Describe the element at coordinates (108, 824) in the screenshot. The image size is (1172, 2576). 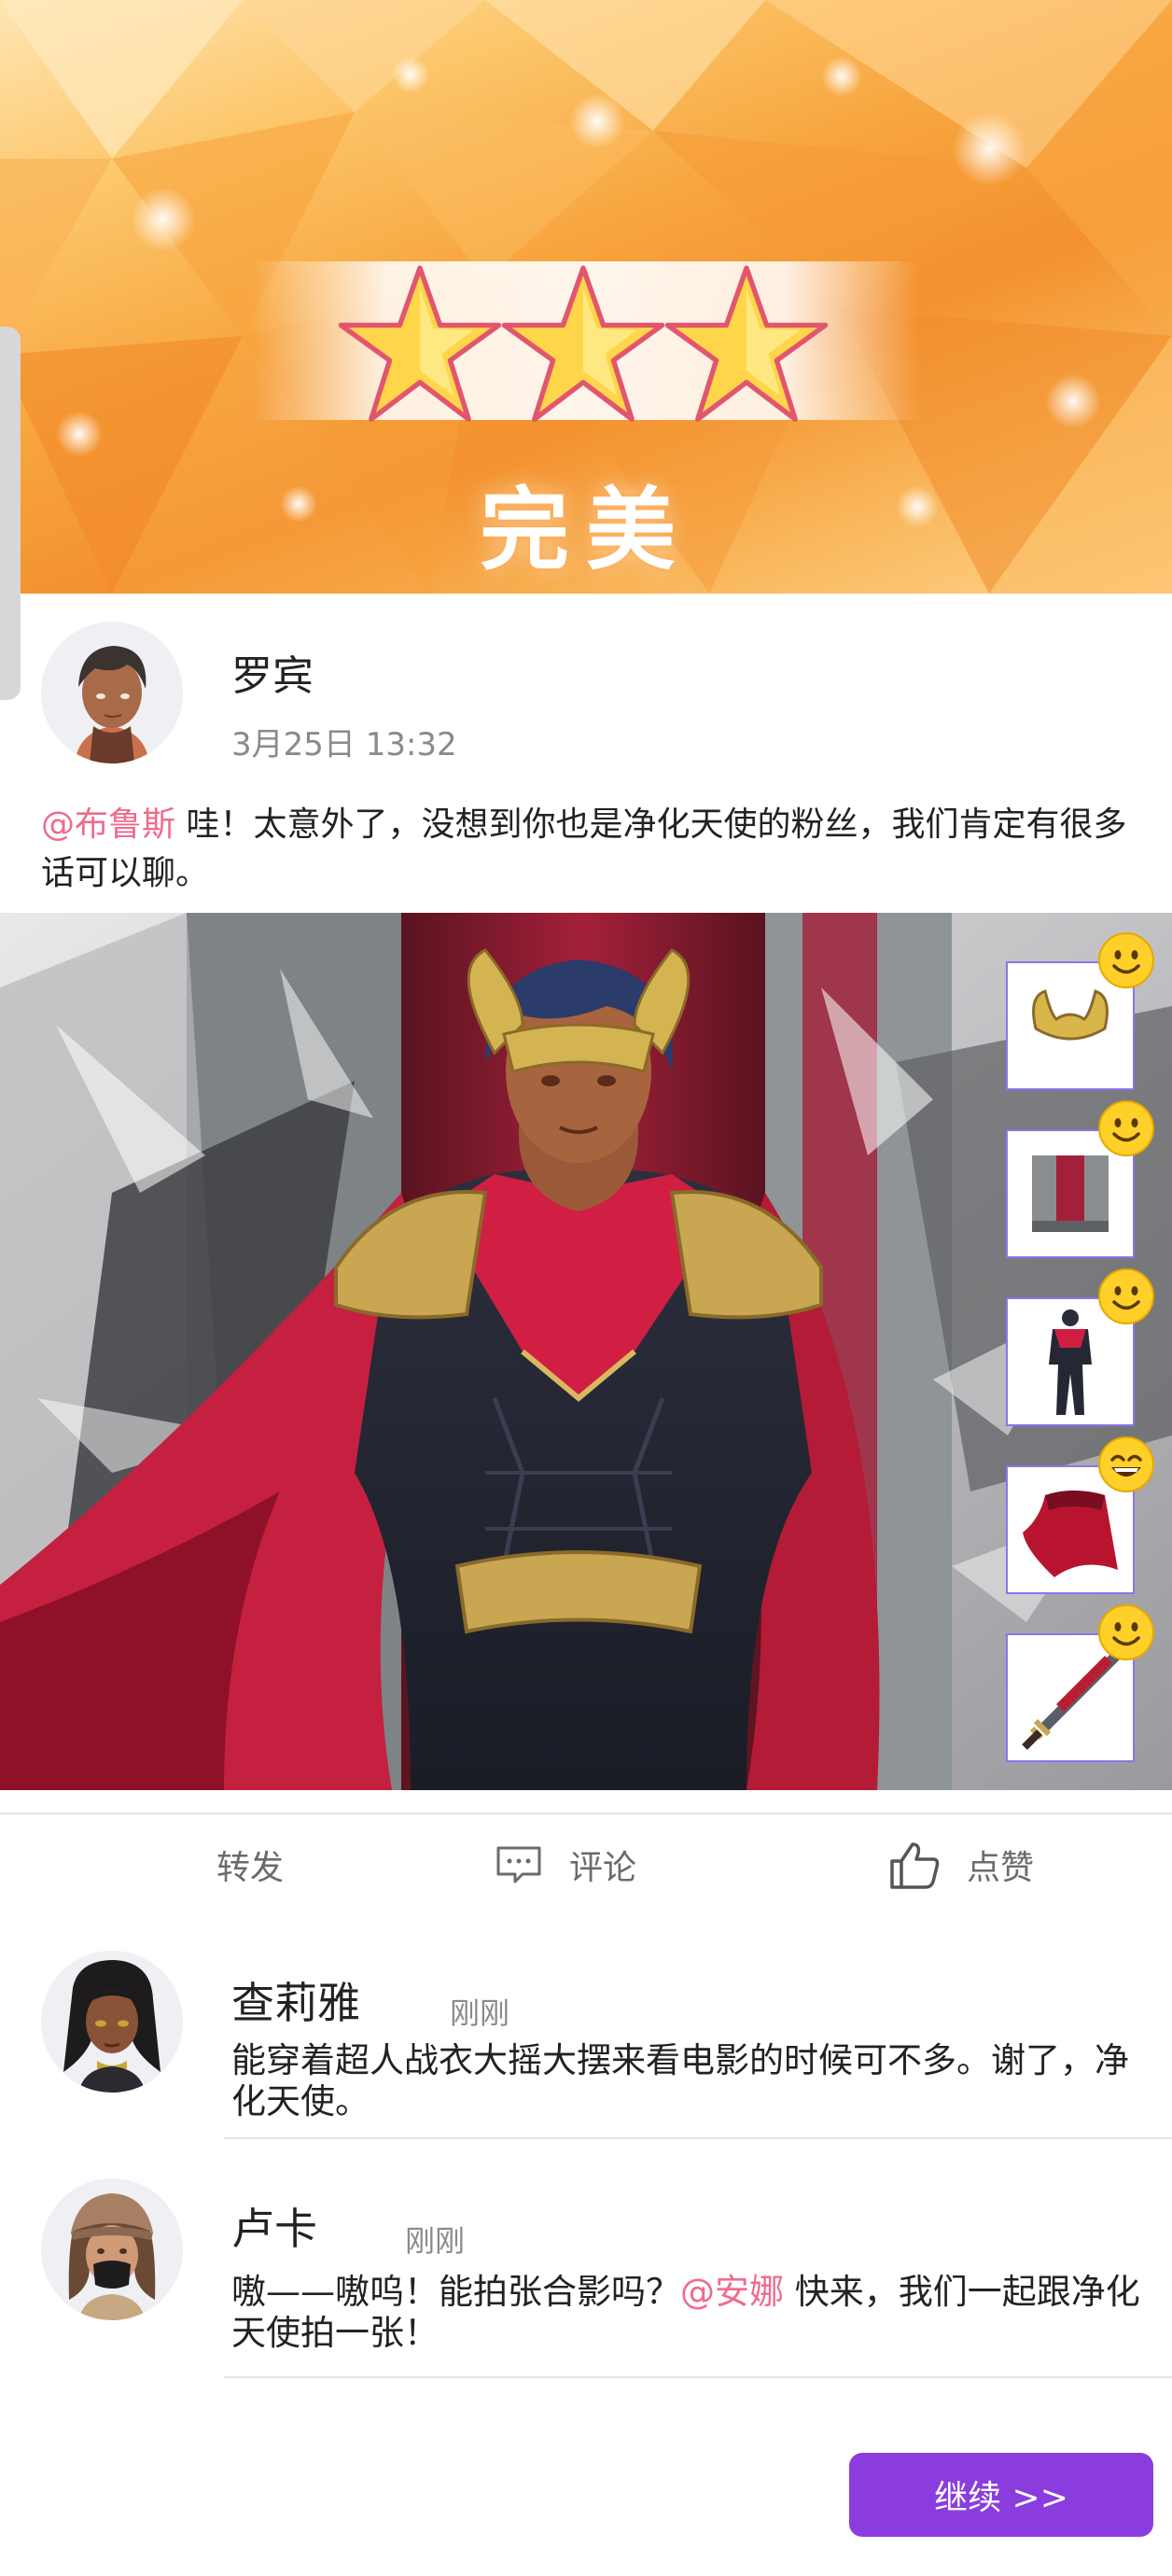
I see `mention-link: @布鲁斯` at that location.